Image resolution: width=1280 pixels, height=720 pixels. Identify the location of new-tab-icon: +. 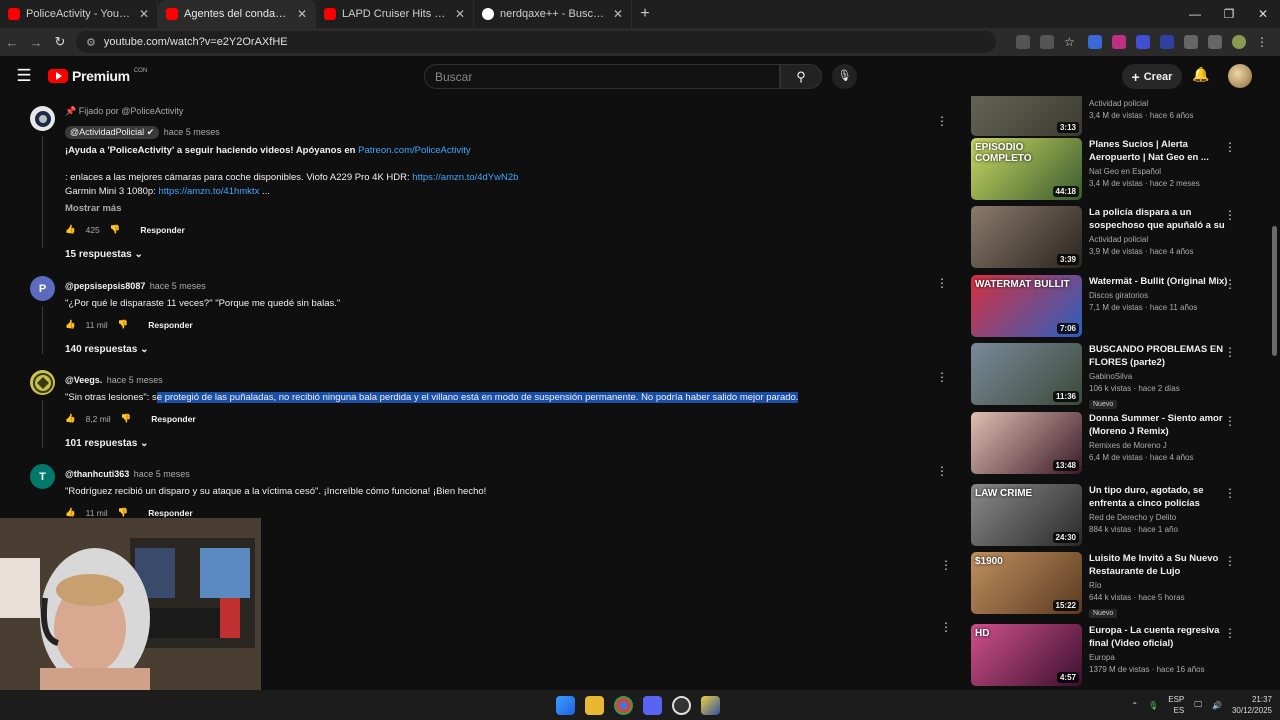
(645, 14).